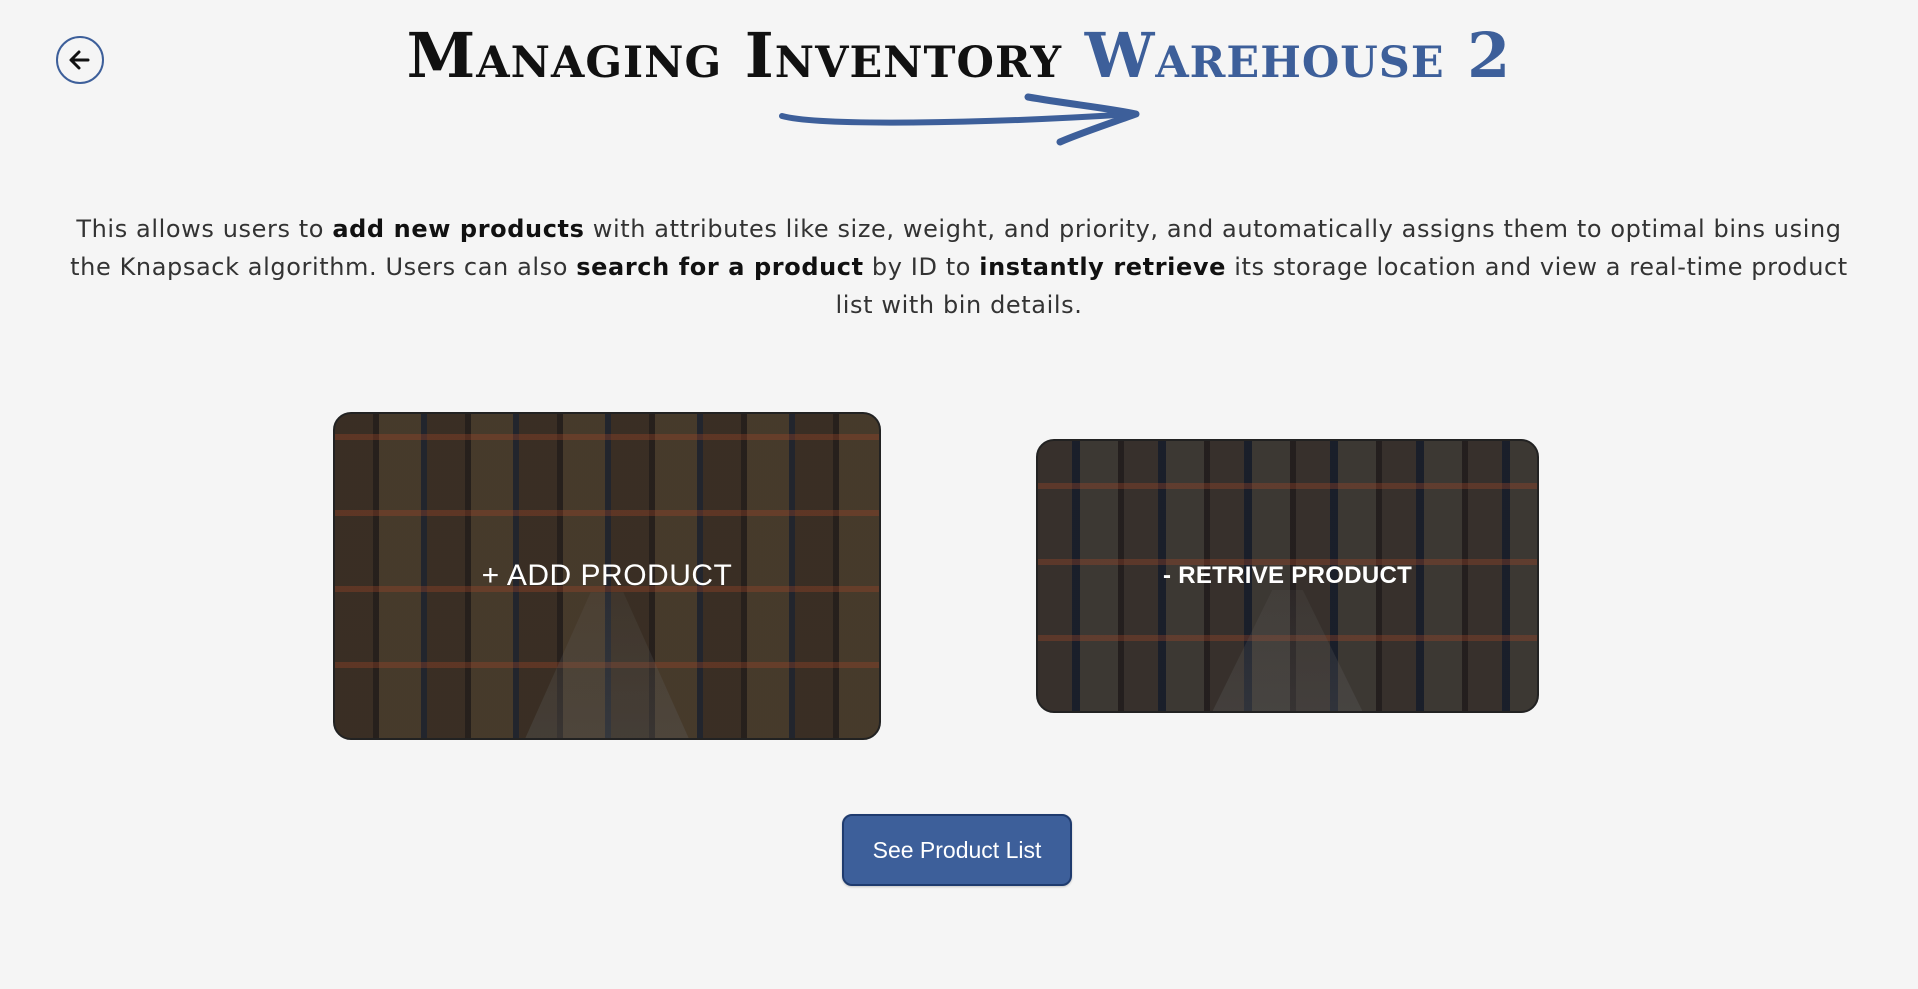 Image resolution: width=1918 pixels, height=989 pixels. What do you see at coordinates (720, 267) in the screenshot?
I see `description-bold-search: search for a product` at bounding box center [720, 267].